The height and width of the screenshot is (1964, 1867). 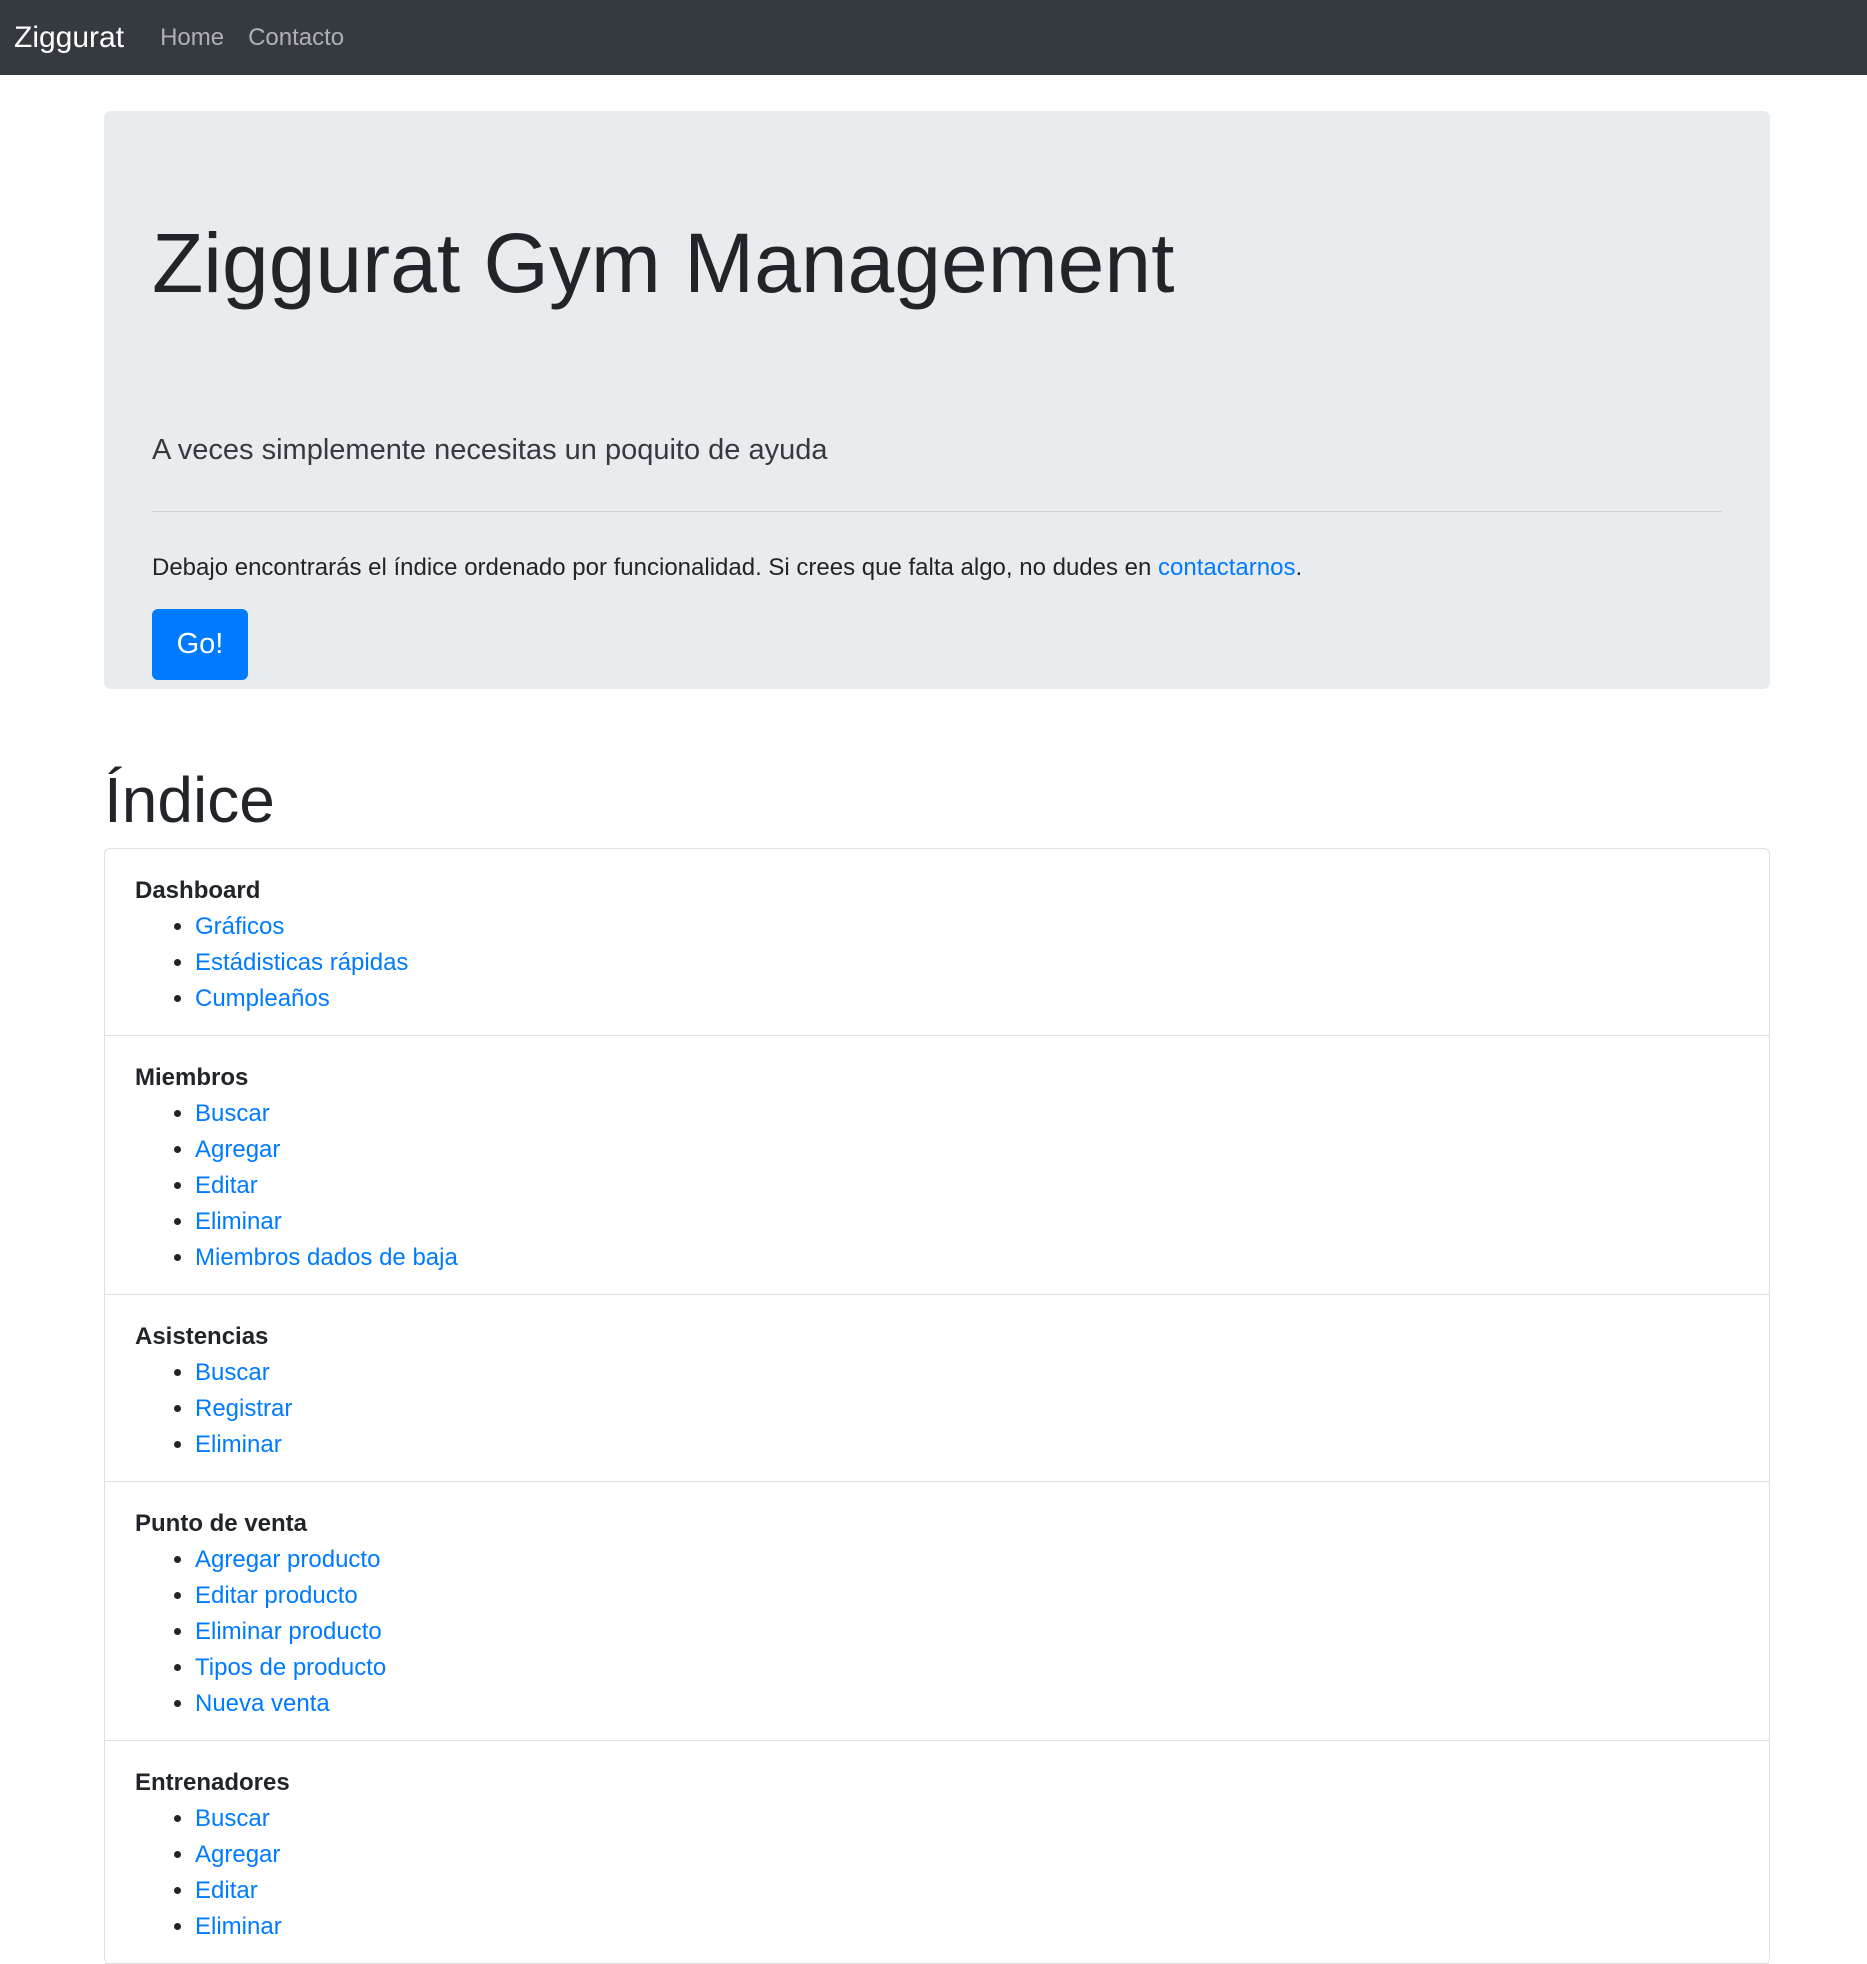 What do you see at coordinates (326, 1257) in the screenshot?
I see `section-link: Miembros dados de baja` at bounding box center [326, 1257].